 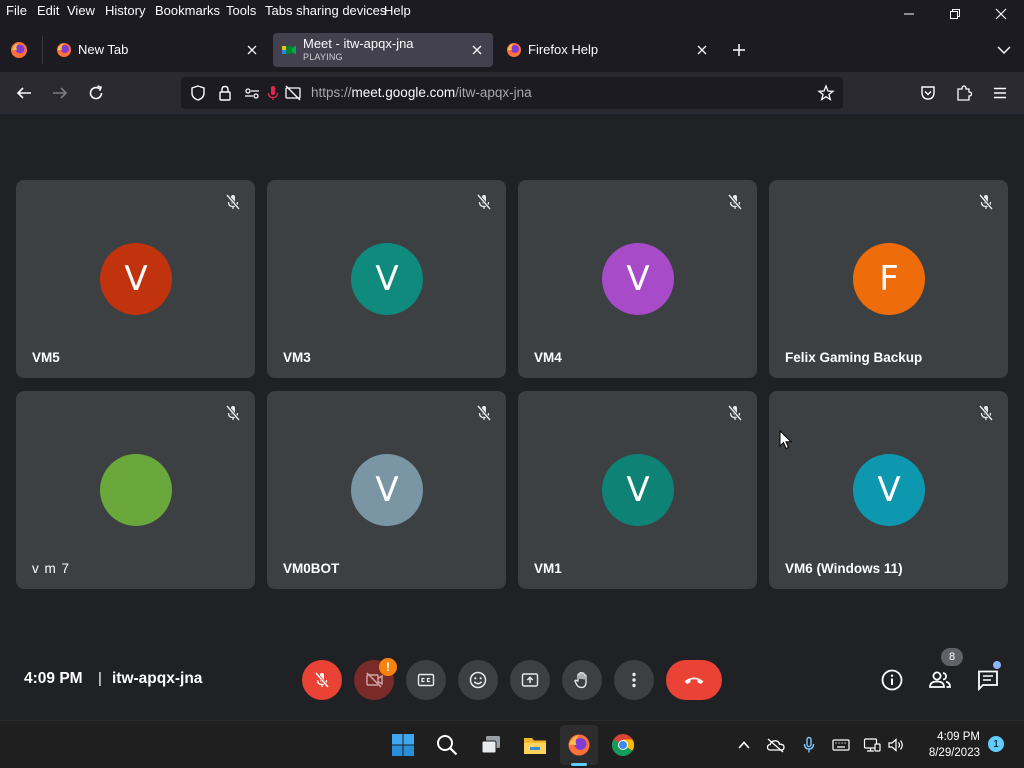 I want to click on tab-meet: Meet - itw-apqx-jna PLAYING, so click(x=383, y=50).